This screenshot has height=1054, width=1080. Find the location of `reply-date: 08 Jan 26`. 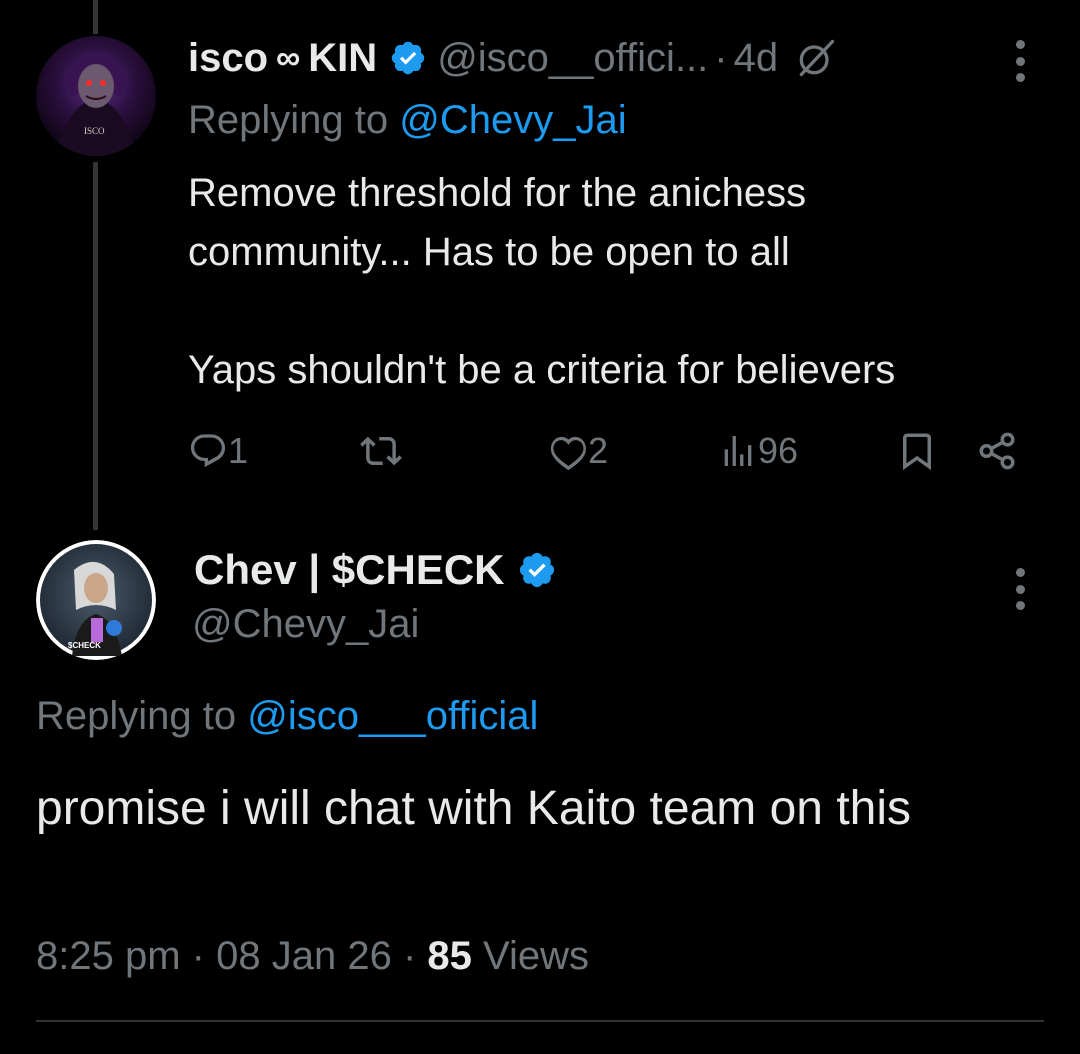

reply-date: 08 Jan 26 is located at coordinates (304, 956).